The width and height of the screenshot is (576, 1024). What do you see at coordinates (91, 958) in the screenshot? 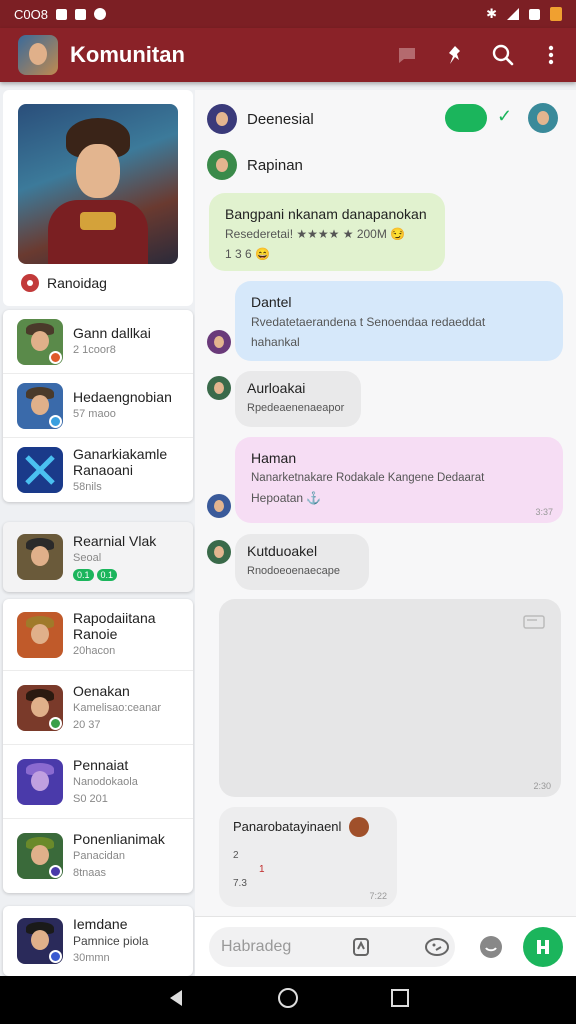
I see `channel-meta-2: 30mmn` at bounding box center [91, 958].